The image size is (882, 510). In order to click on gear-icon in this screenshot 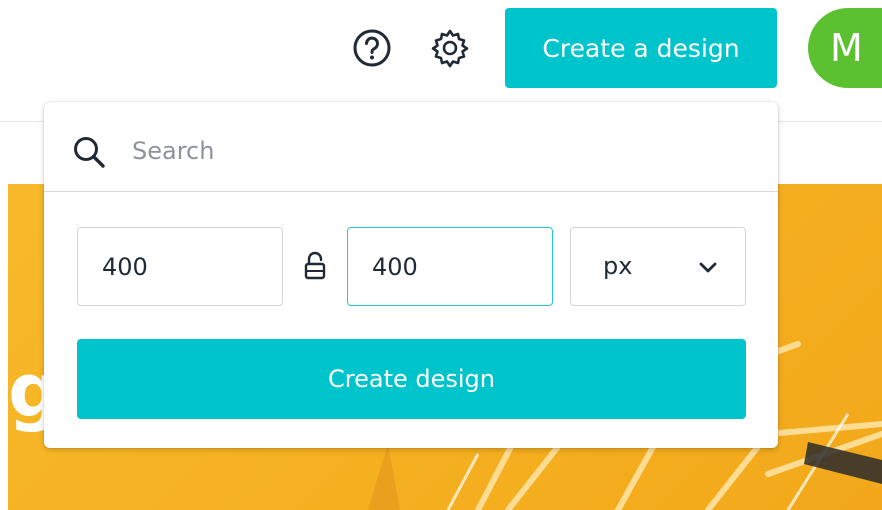, I will do `click(450, 48)`.